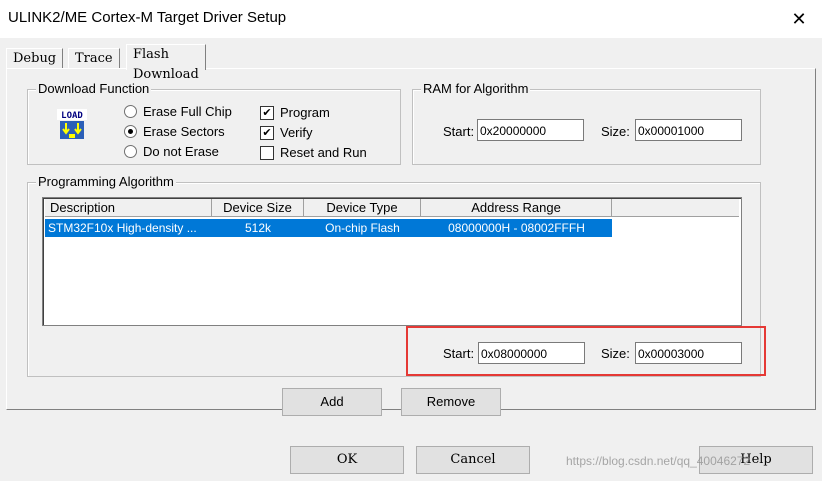 This screenshot has height=481, width=822. What do you see at coordinates (72, 124) in the screenshot?
I see `load-icon: LOAD` at bounding box center [72, 124].